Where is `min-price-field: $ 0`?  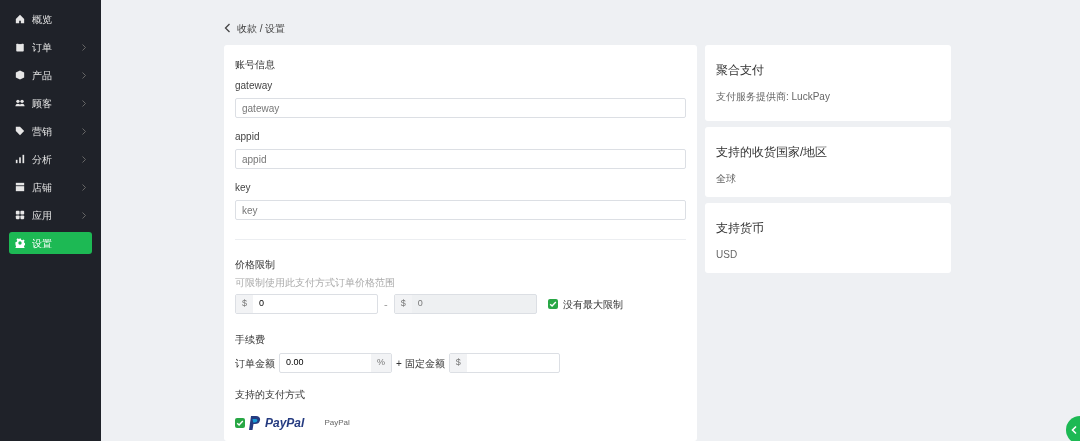 min-price-field: $ 0 is located at coordinates (306, 304).